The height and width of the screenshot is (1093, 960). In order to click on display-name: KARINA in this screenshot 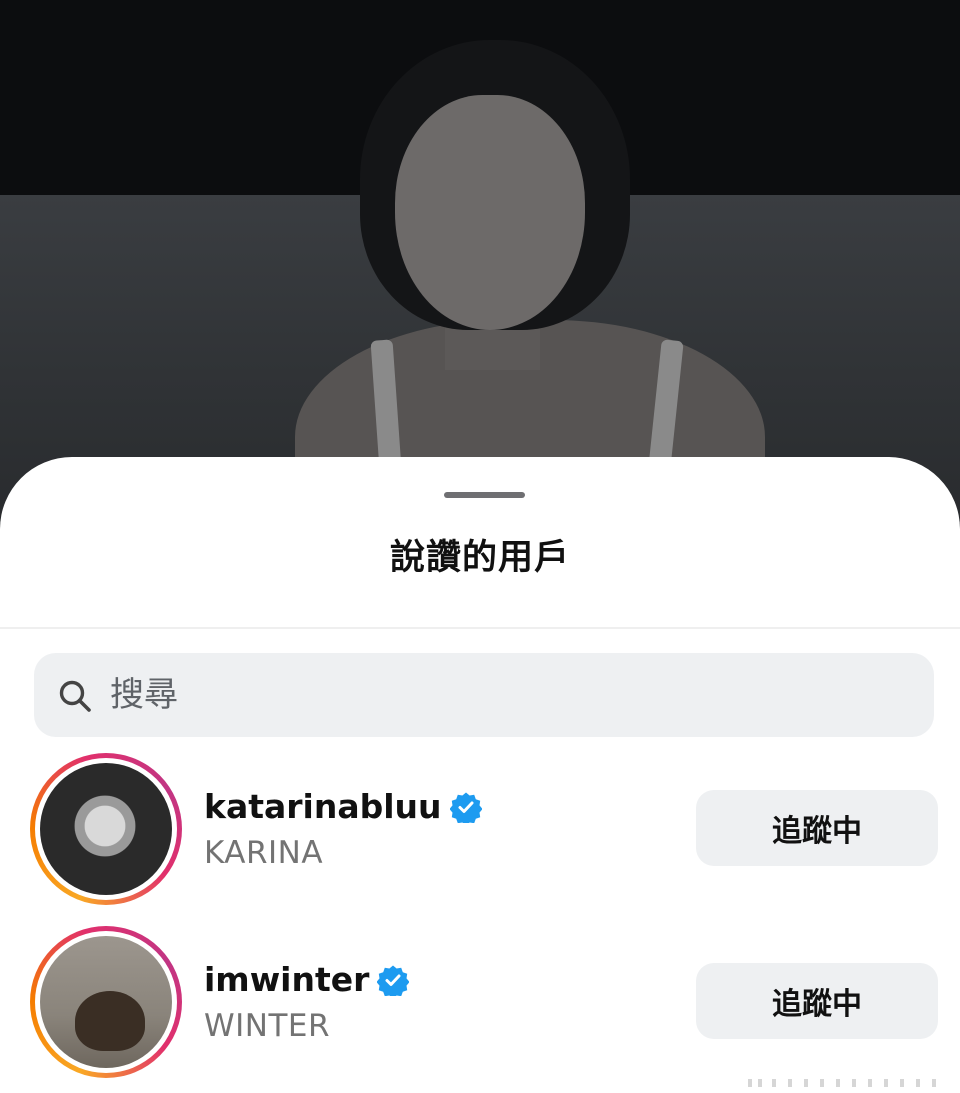, I will do `click(264, 853)`.